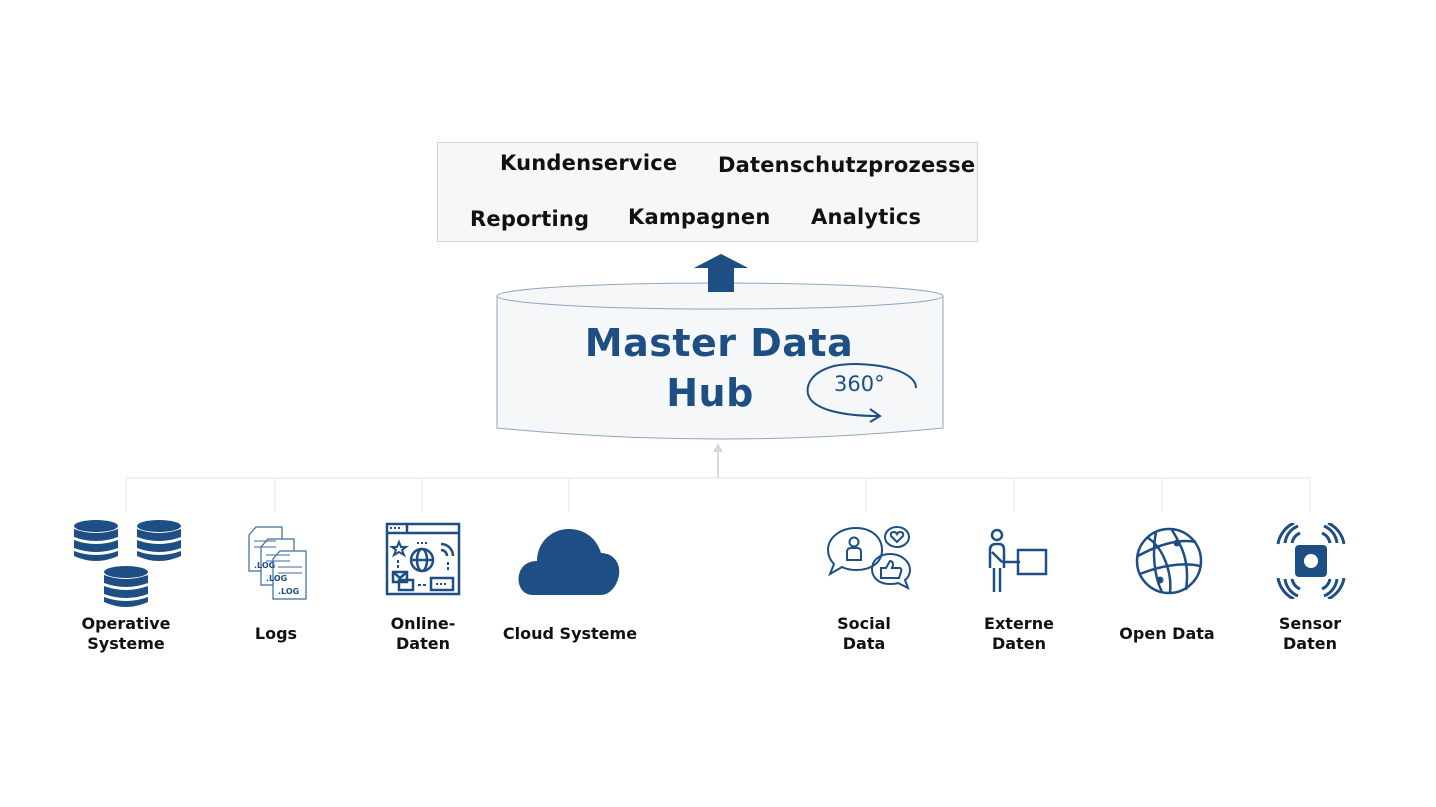 The width and height of the screenshot is (1436, 807). I want to click on source-label-line1: Social, so click(864, 623).